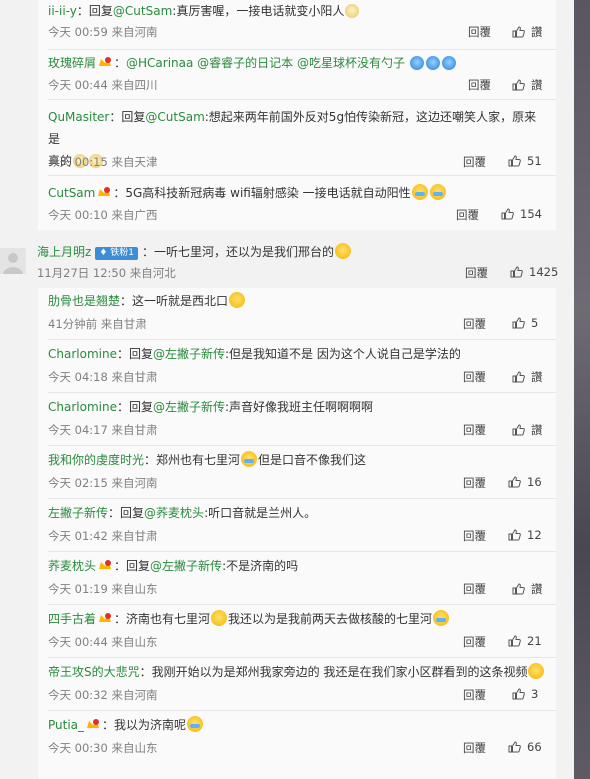 Image resolution: width=590 pixels, height=779 pixels. I want to click on comment-text: 我以为济南呢, so click(150, 725).